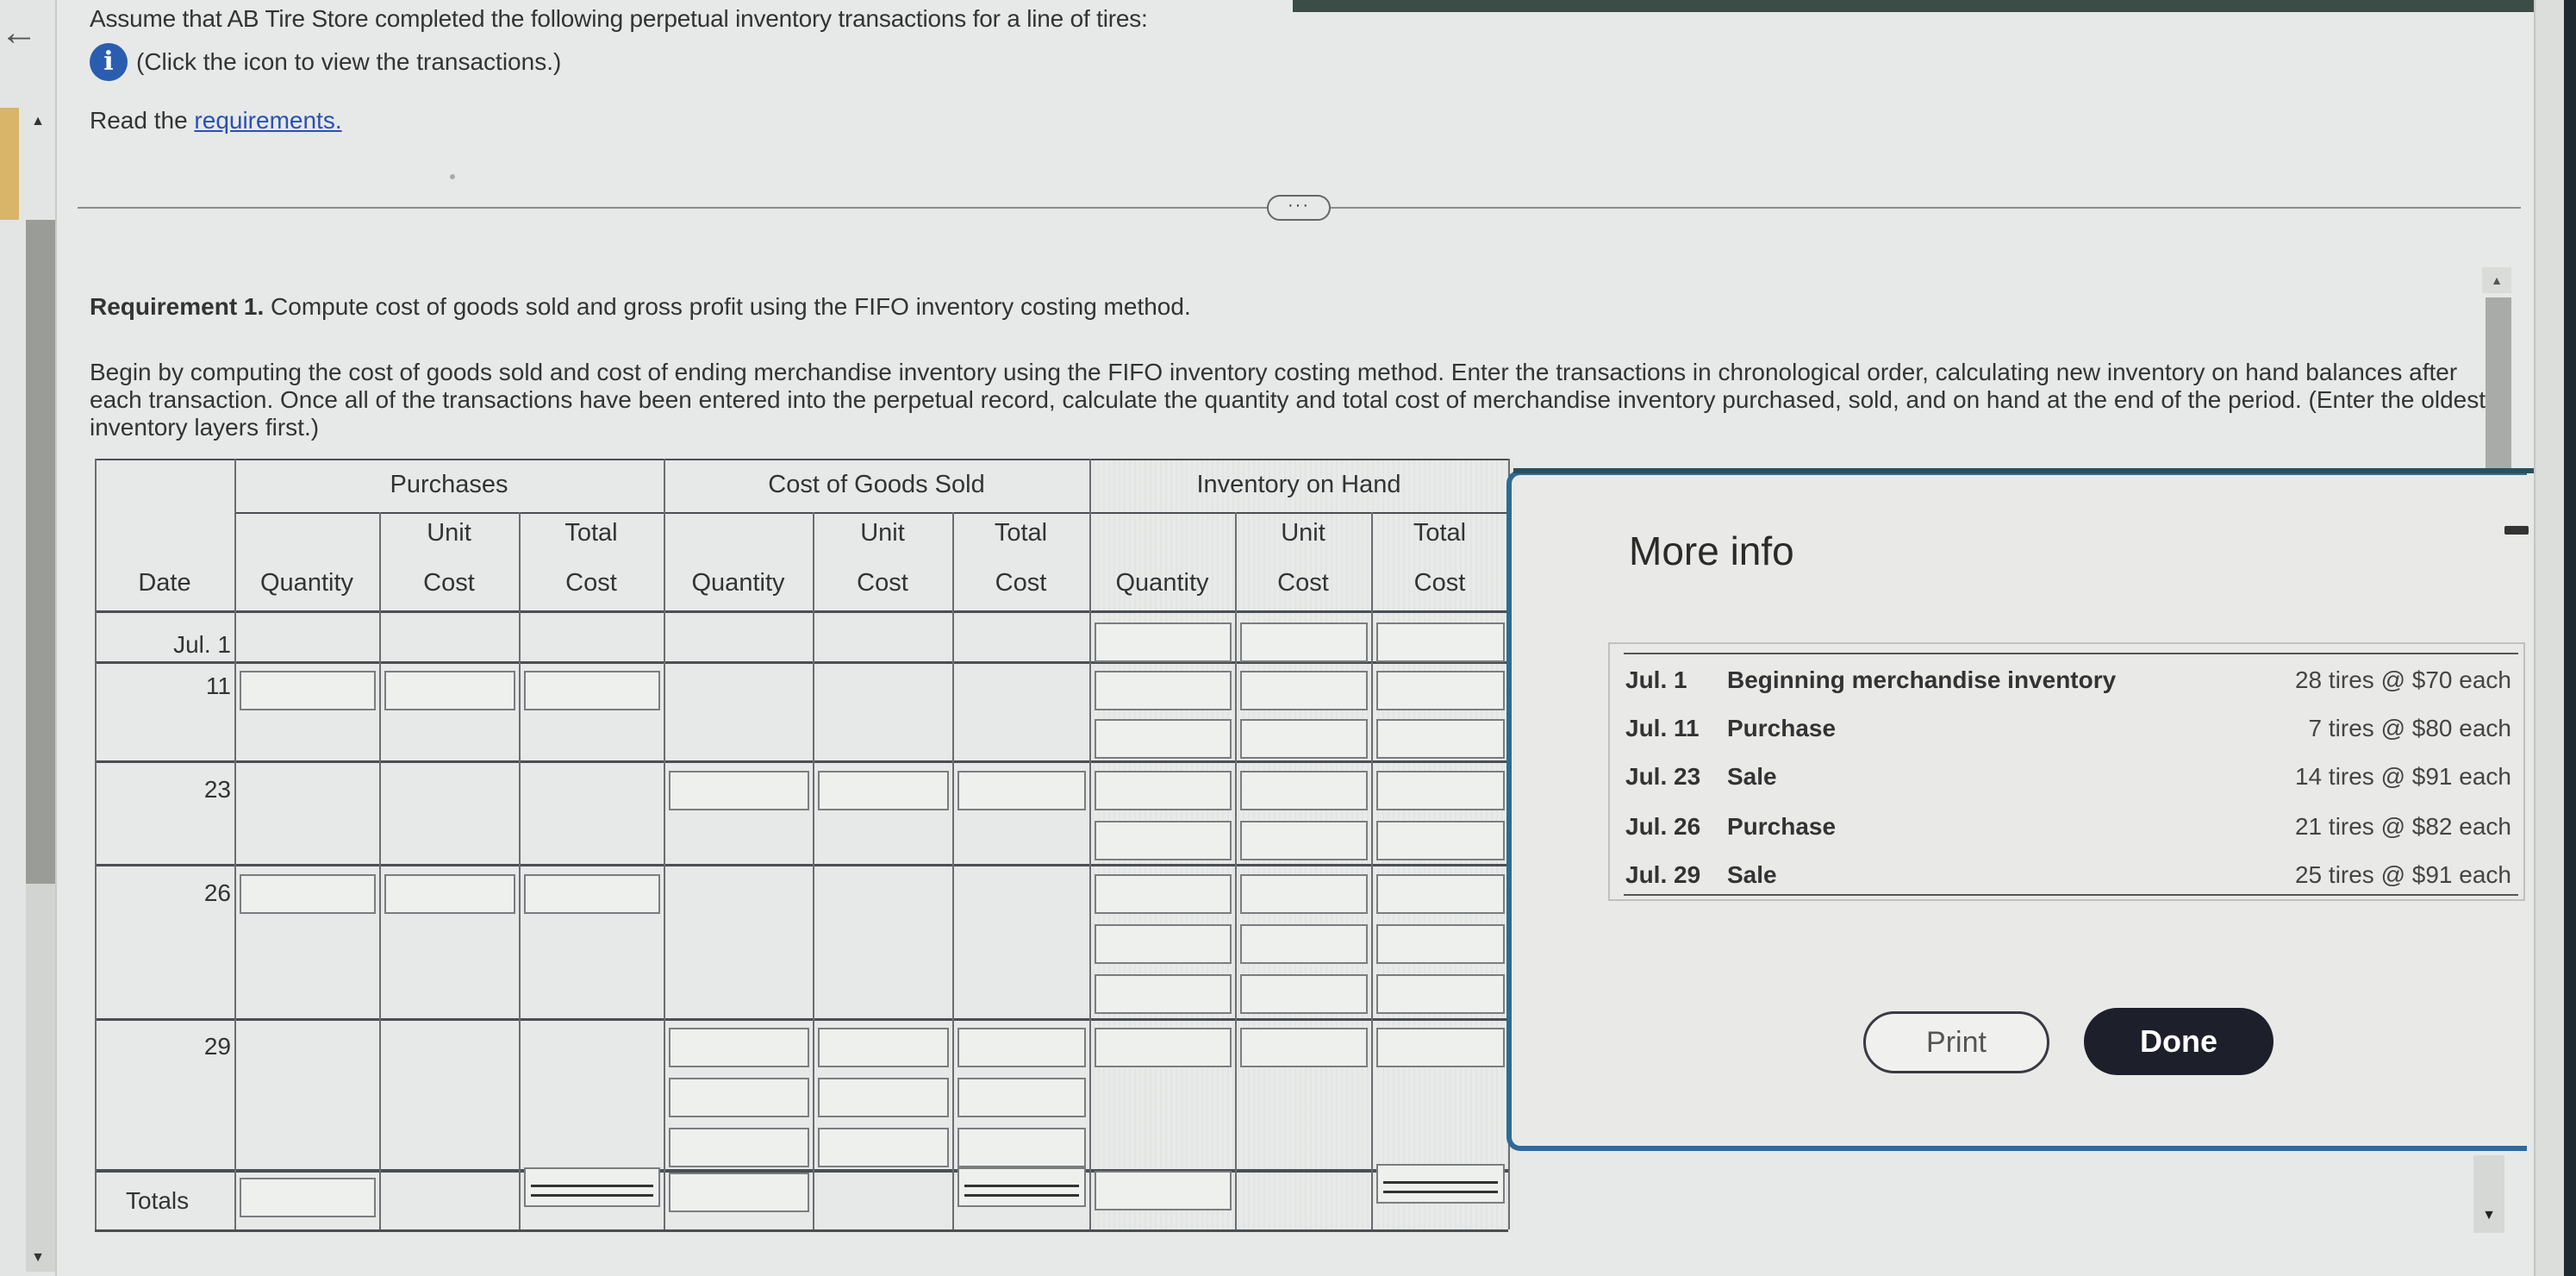 The height and width of the screenshot is (1276, 2576). Describe the element at coordinates (202, 644) in the screenshot. I see `date-cell: Jul. 1` at that location.